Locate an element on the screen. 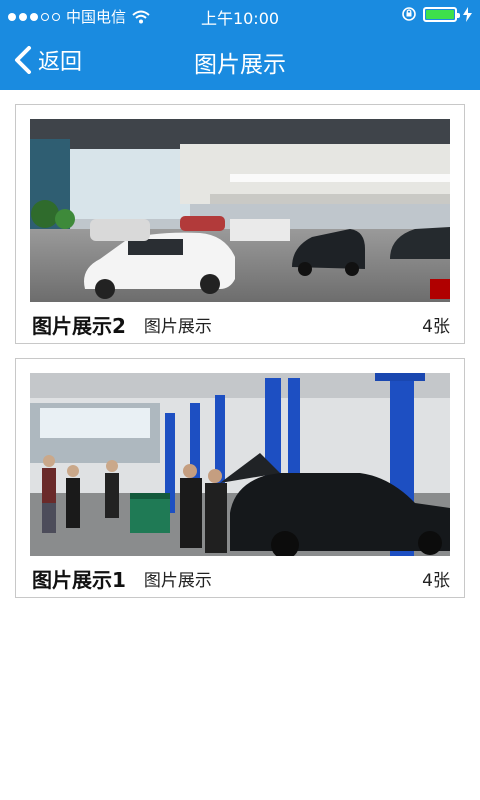 The width and height of the screenshot is (480, 800). status-bar: 中国电信 上午10:00 is located at coordinates (240, 15).